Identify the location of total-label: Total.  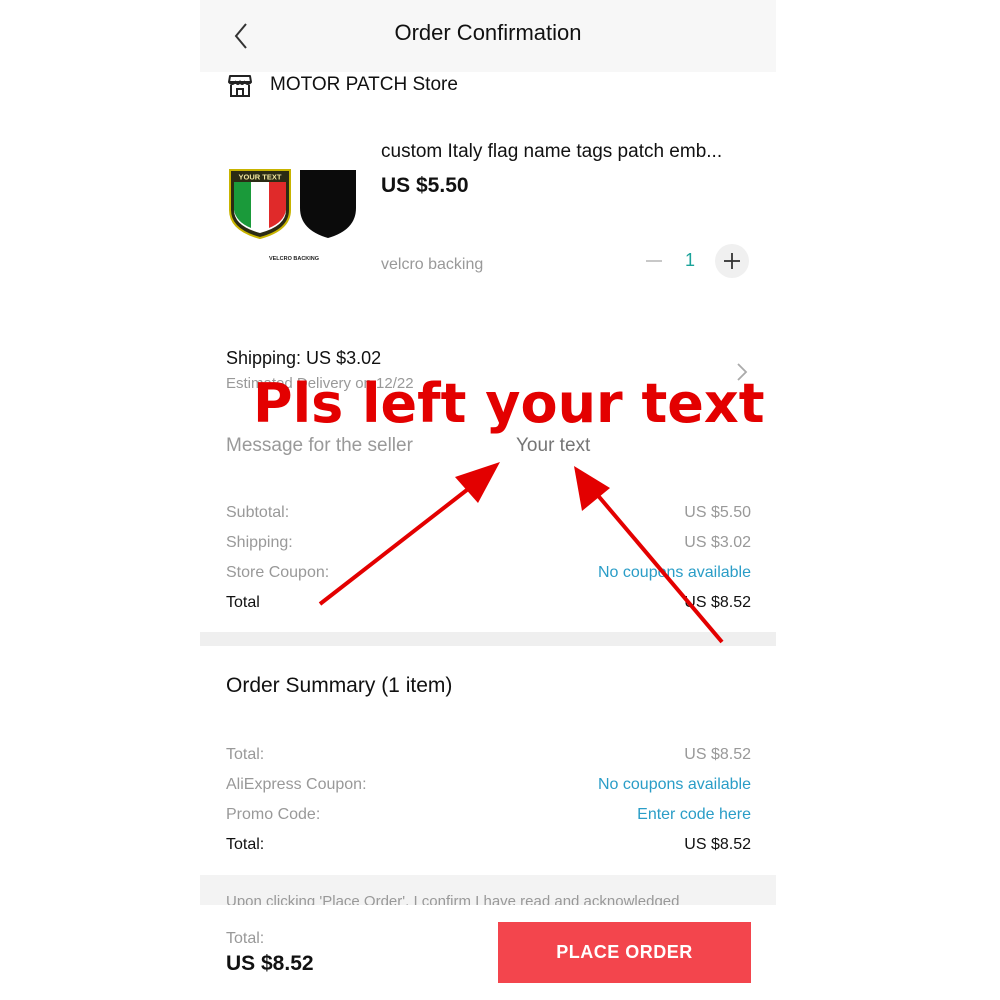
(243, 602).